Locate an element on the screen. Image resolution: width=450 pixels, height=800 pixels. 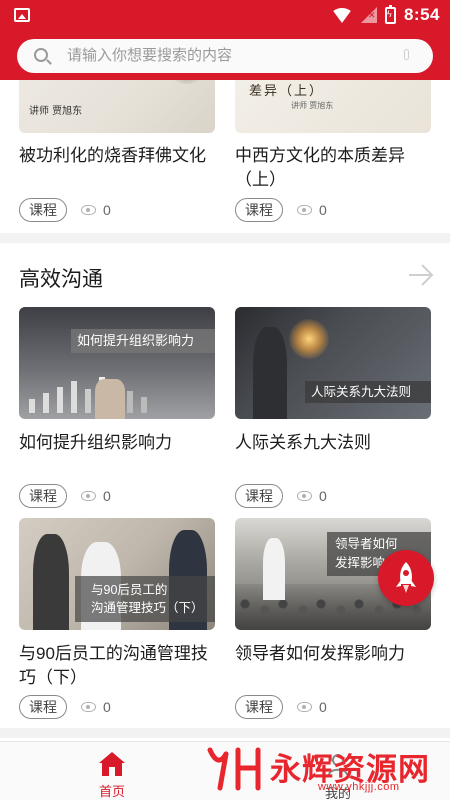
thumbnail-subcaption: 讲师 贾旭东 is located at coordinates (312, 105).